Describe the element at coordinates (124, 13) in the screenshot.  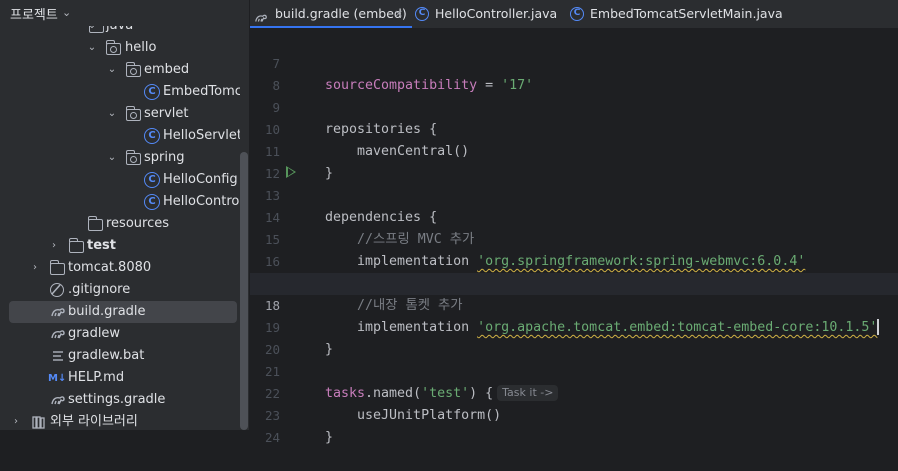
I see `sidebar-header: 프로젝트 ⌄` at that location.